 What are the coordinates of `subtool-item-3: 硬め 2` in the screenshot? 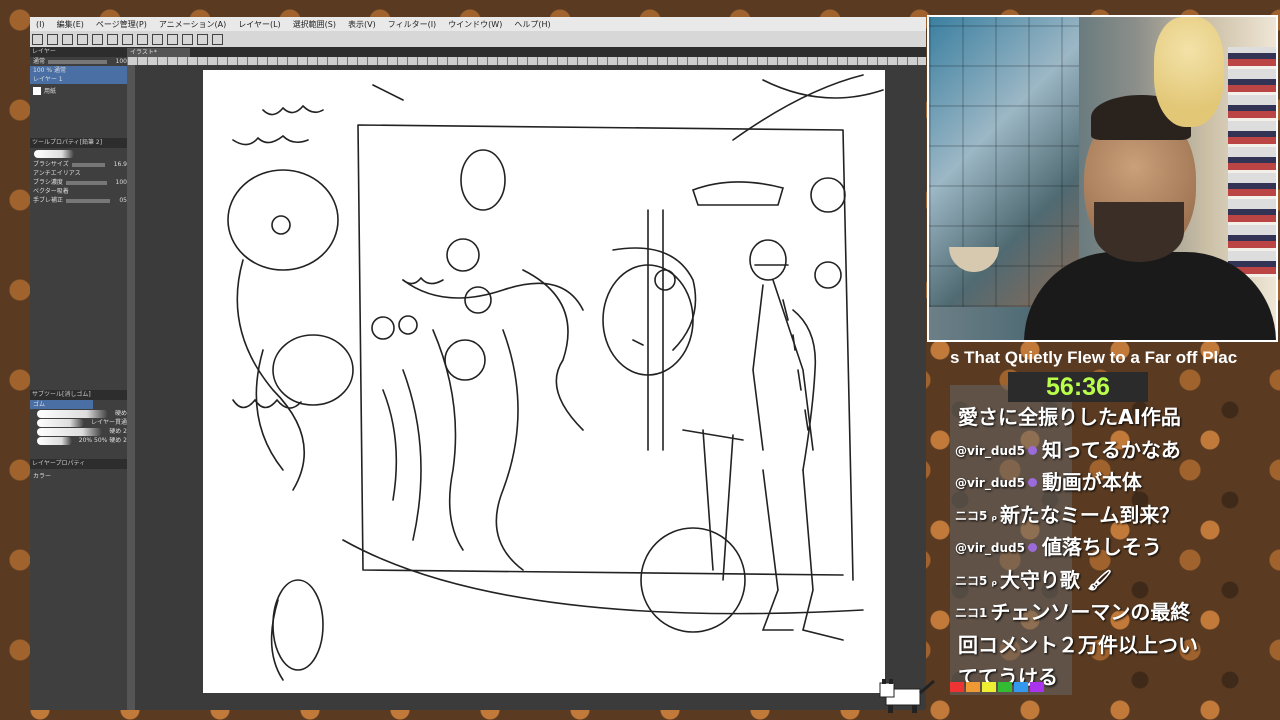 It's located at (78, 431).